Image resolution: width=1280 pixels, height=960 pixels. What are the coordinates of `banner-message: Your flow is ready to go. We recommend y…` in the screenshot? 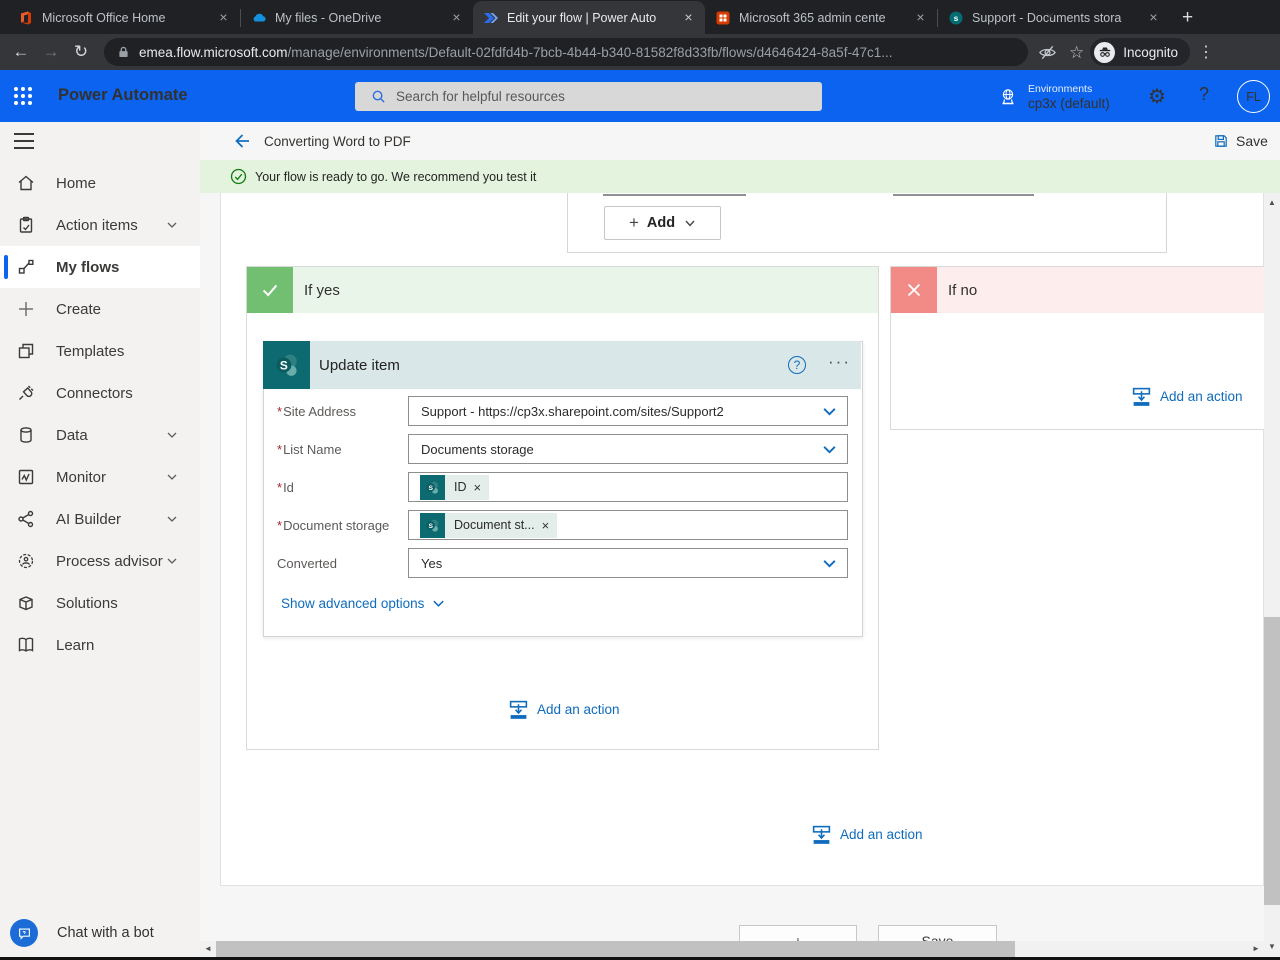 It's located at (396, 176).